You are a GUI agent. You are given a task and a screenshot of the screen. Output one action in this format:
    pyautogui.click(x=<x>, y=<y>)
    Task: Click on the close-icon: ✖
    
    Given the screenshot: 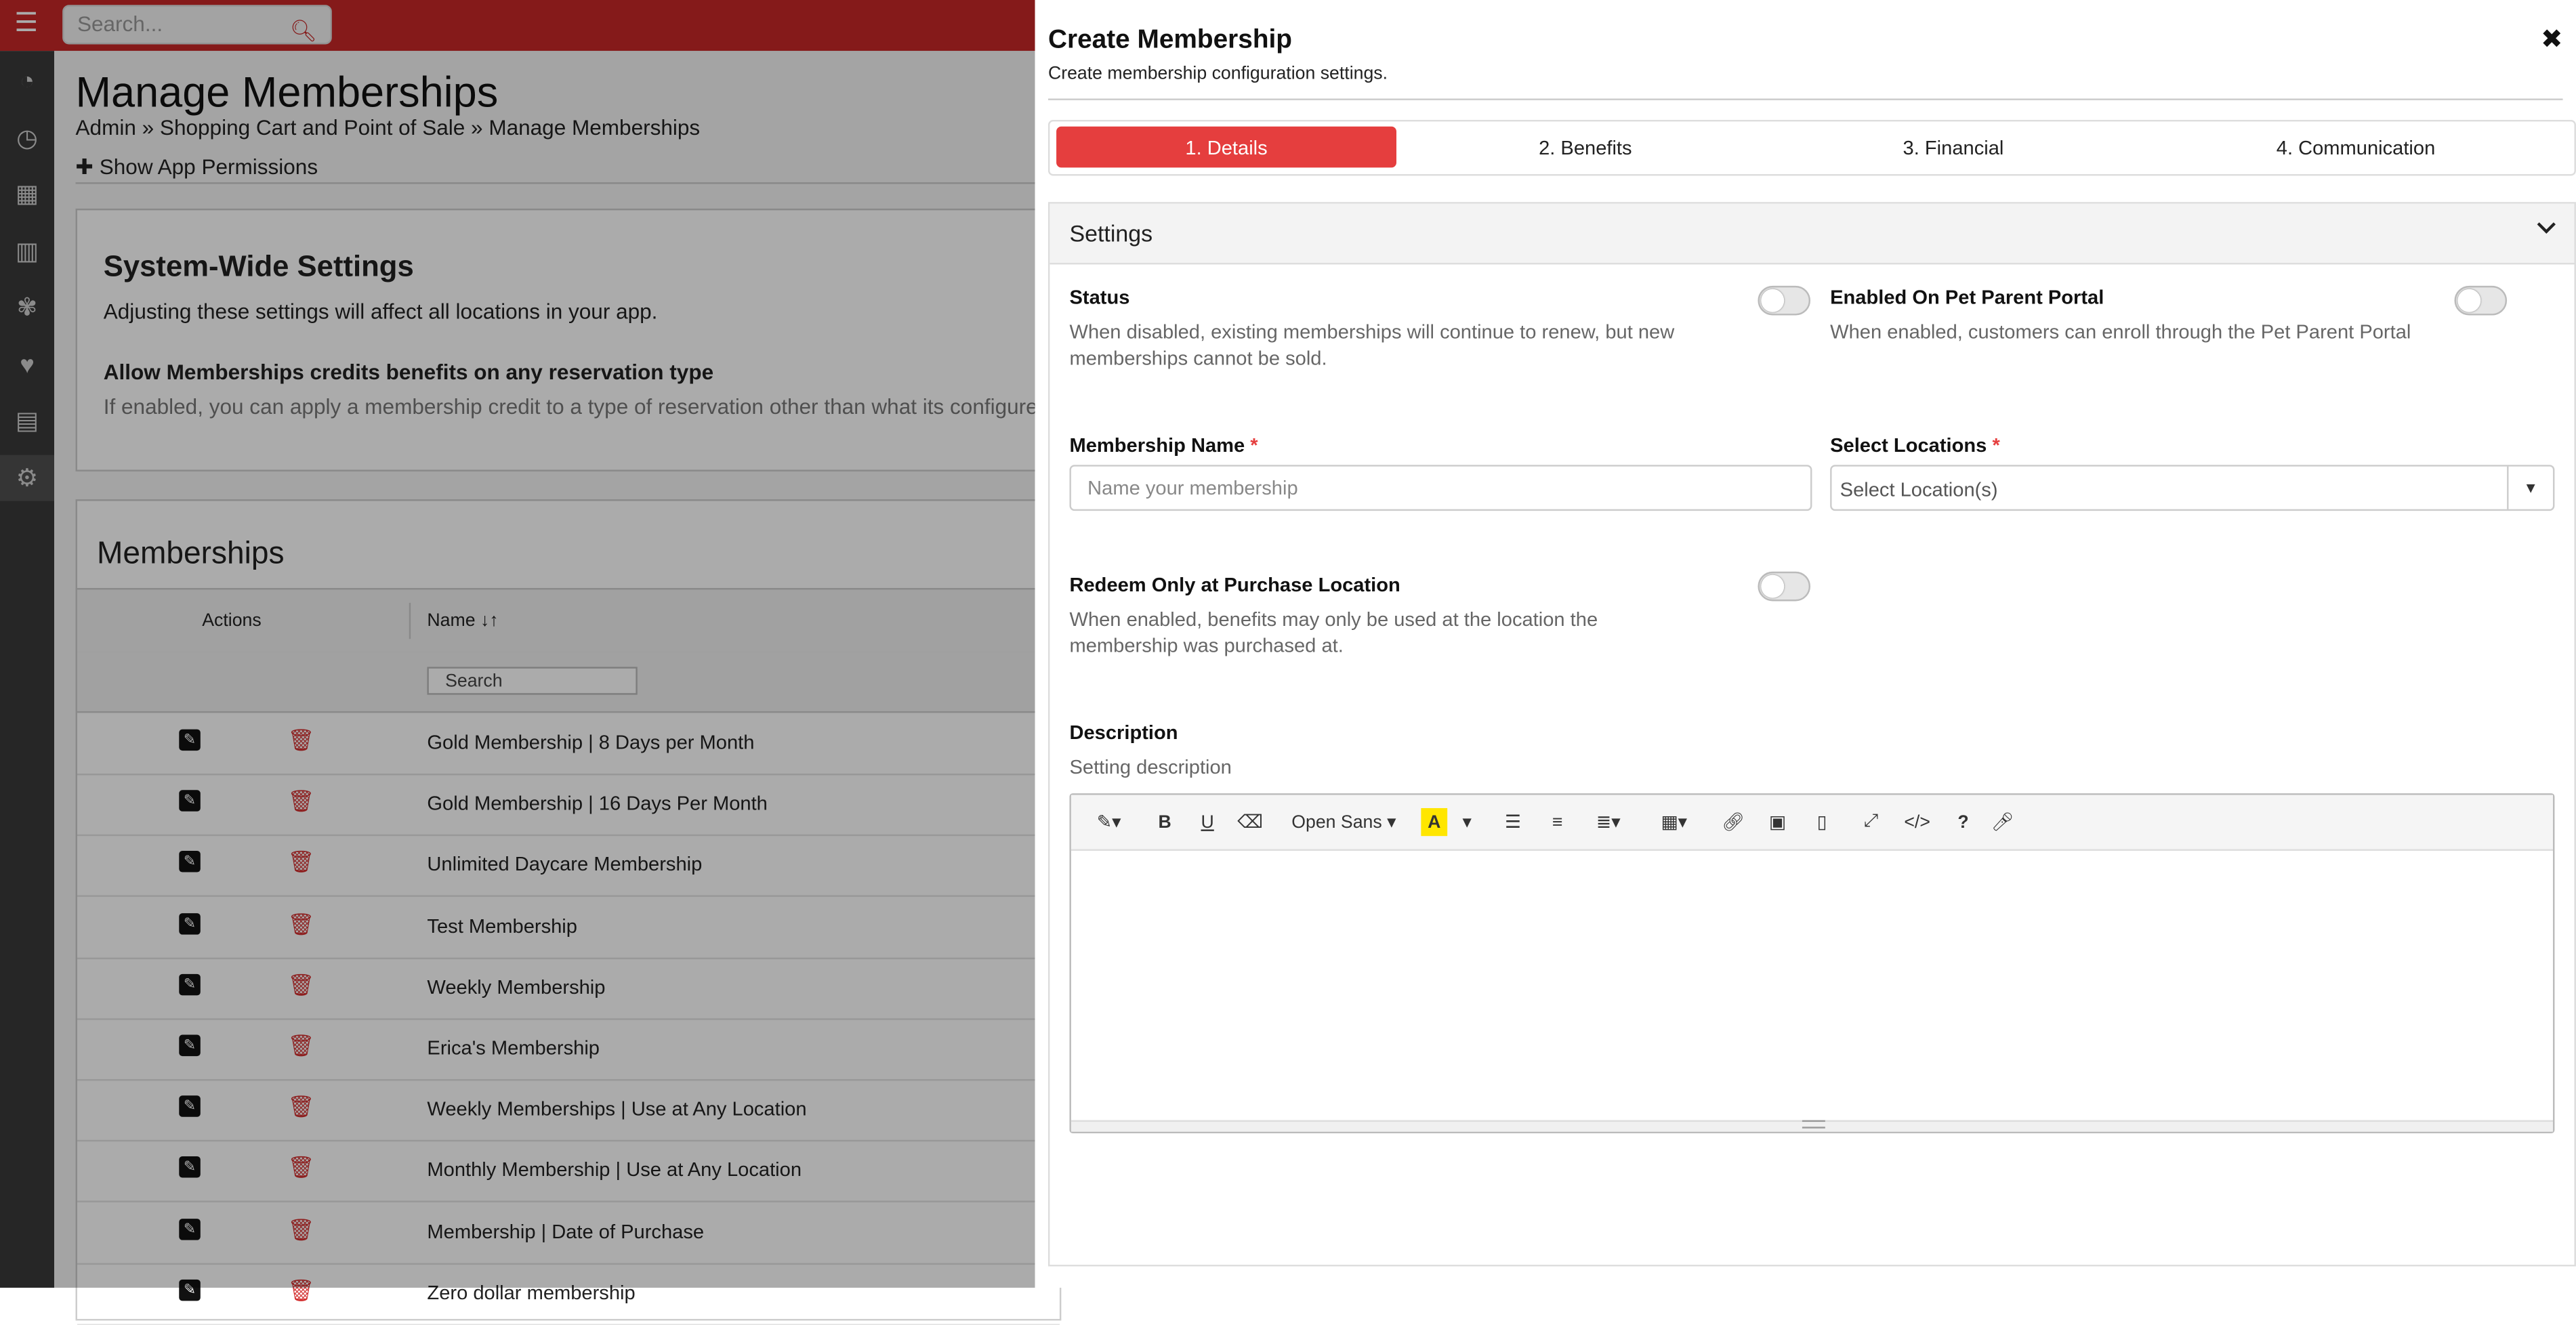 What is the action you would take?
    pyautogui.click(x=2552, y=39)
    